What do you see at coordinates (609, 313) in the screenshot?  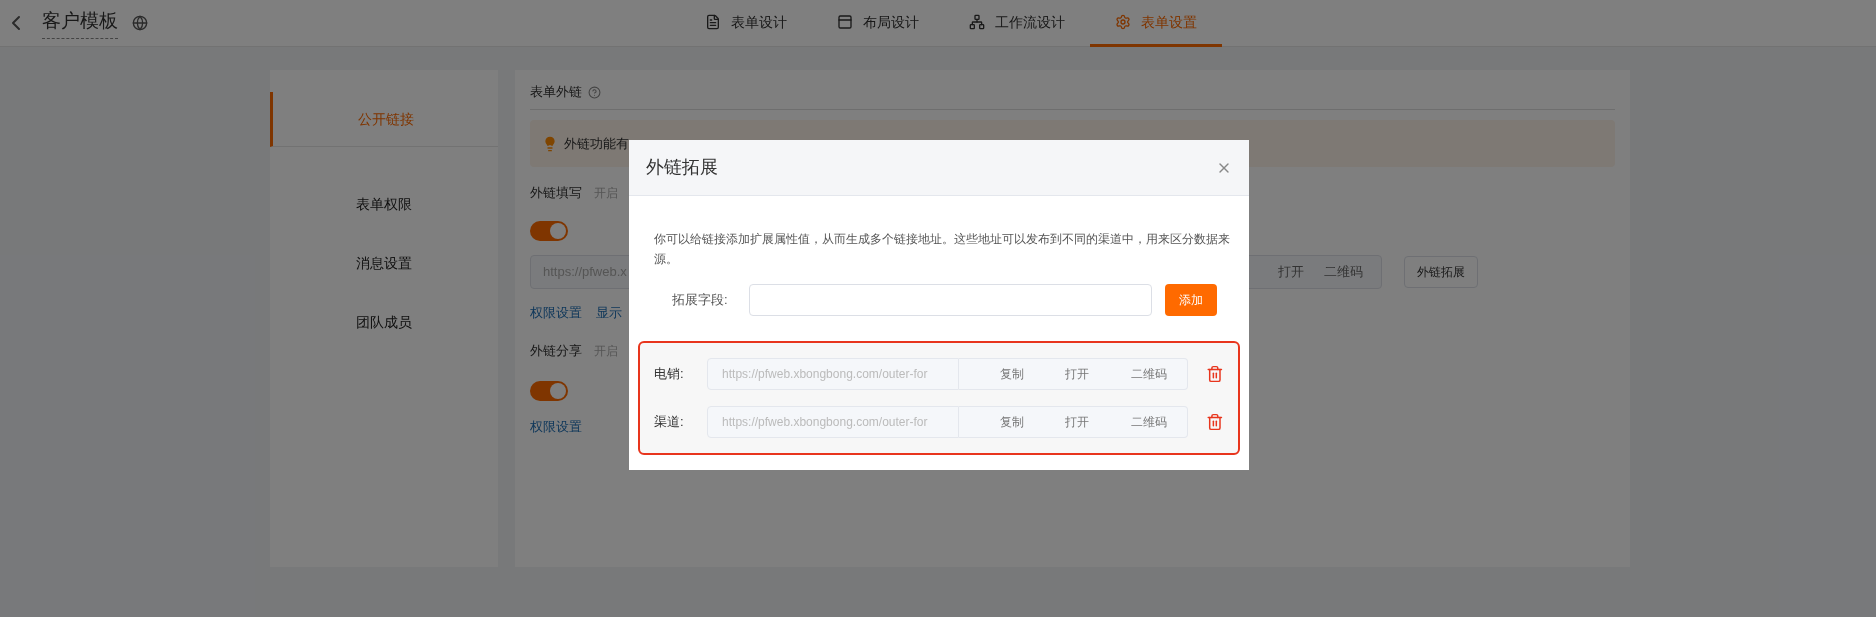 I see `setting-link: 显示` at bounding box center [609, 313].